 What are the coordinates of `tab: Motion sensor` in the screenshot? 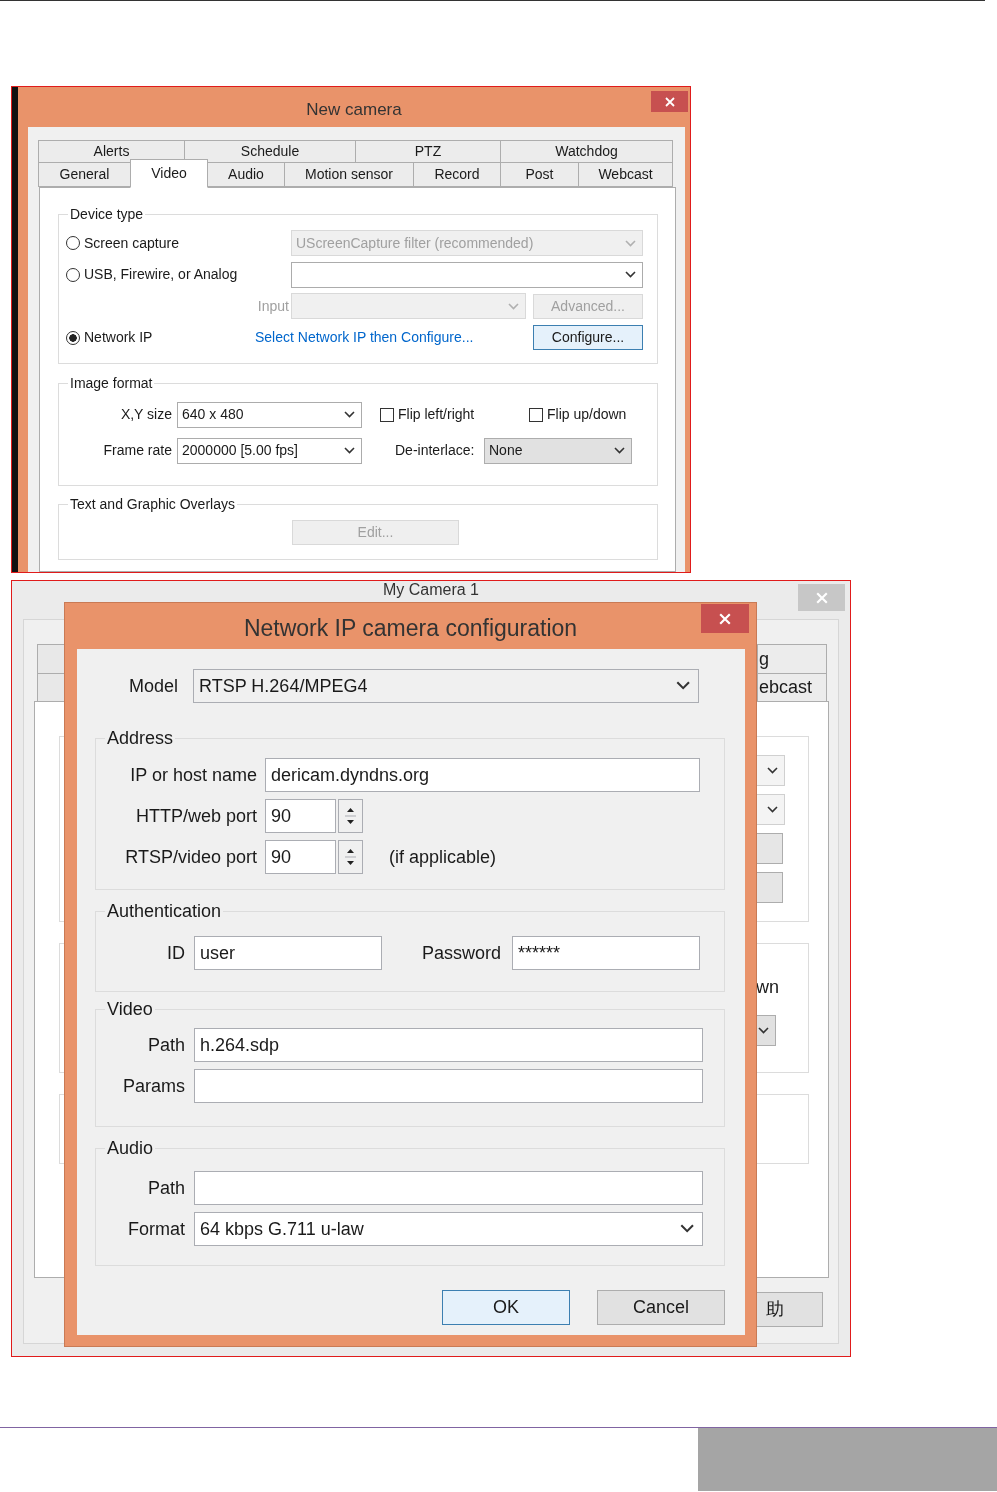 It's located at (349, 174).